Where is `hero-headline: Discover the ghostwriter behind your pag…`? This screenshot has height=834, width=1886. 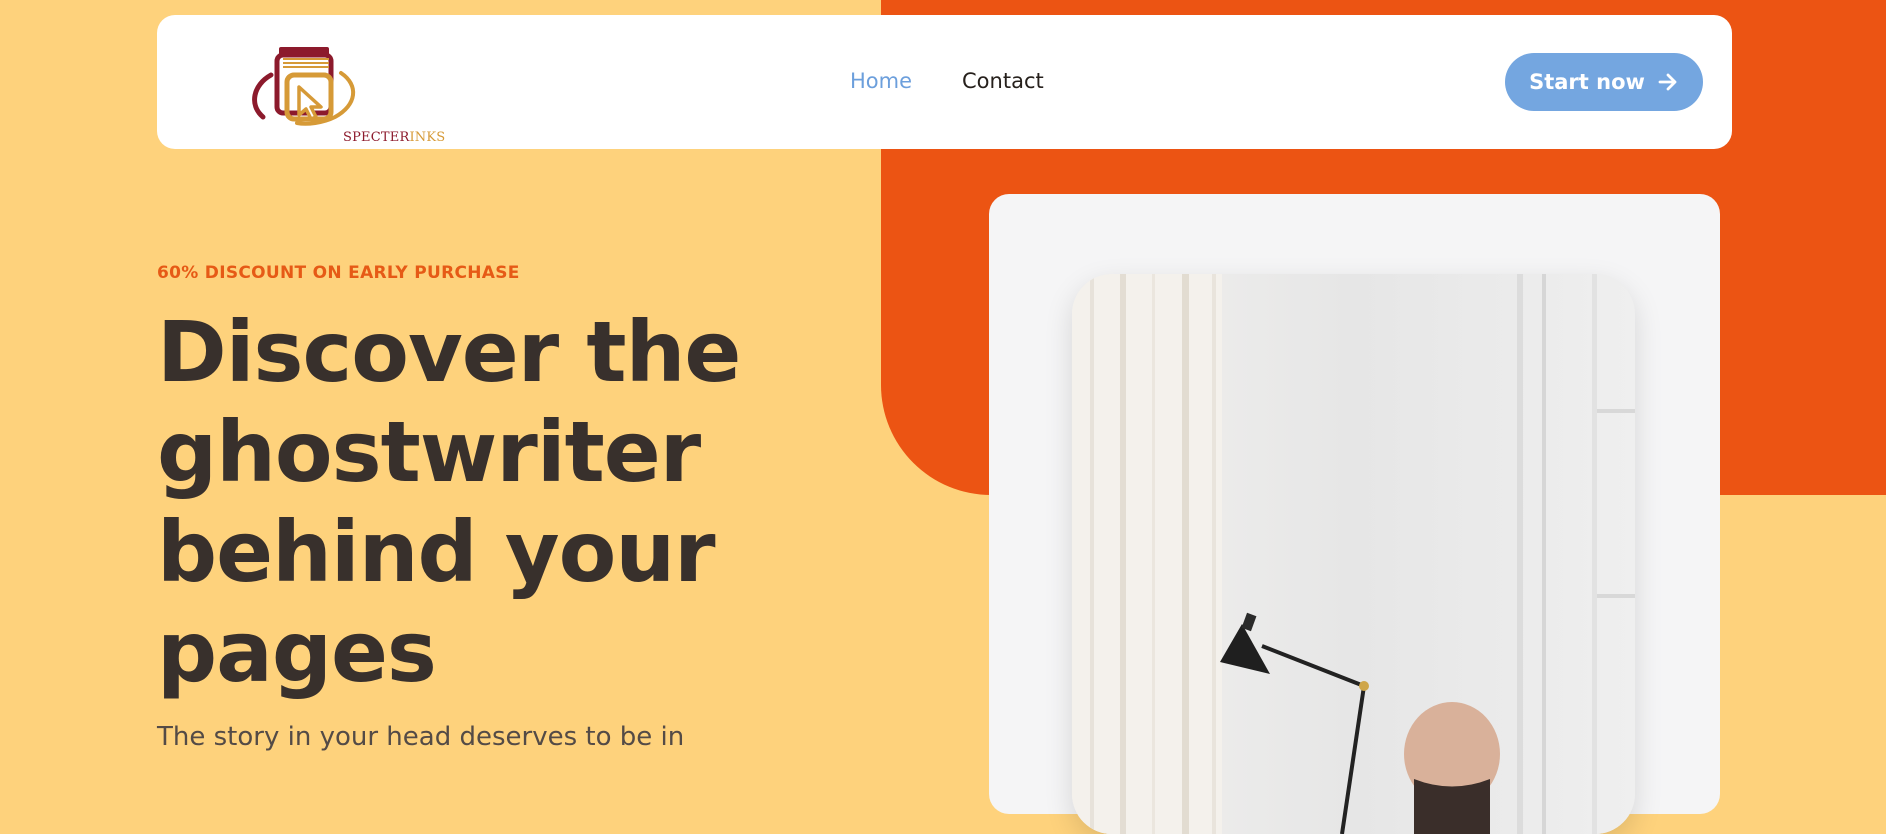 hero-headline: Discover the ghostwriter behind your pag… is located at coordinates (449, 502).